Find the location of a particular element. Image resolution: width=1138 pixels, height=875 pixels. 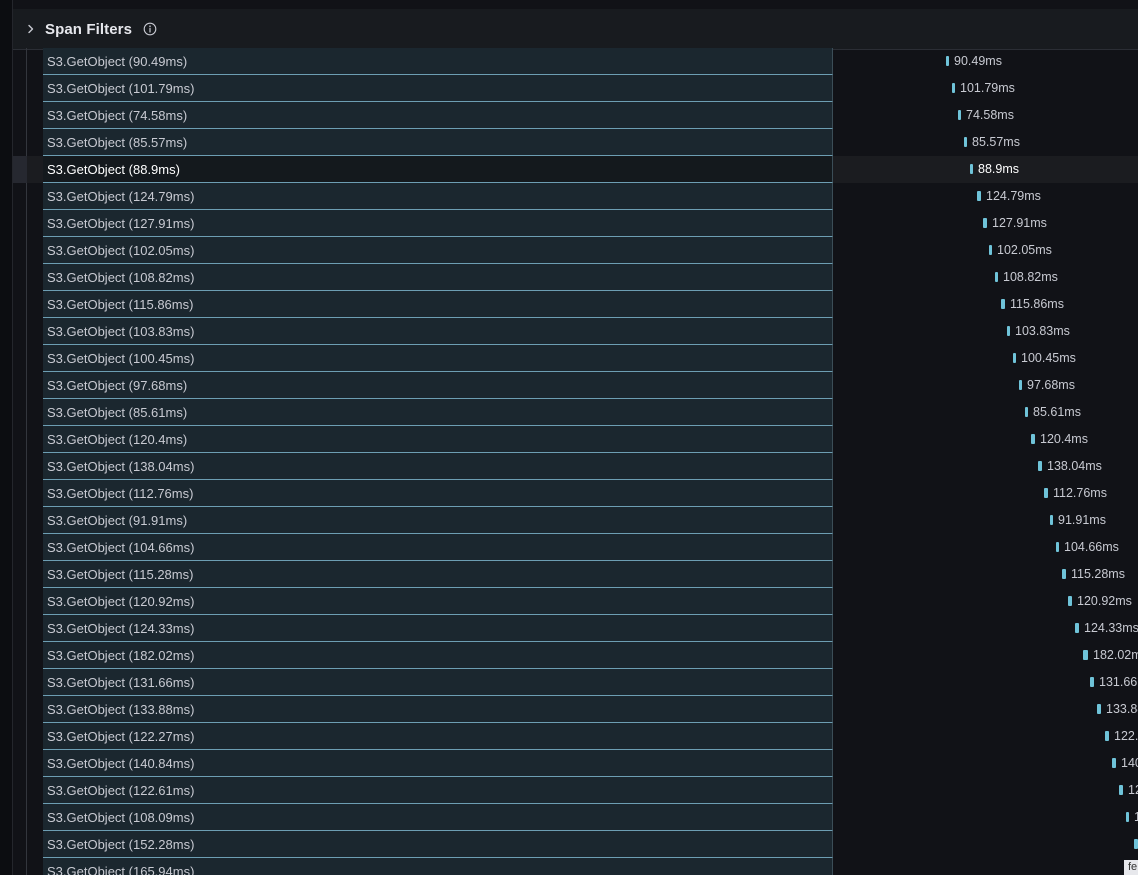

span-row: S3.GetObject (152.28ms) 152.28ms is located at coordinates (575, 844).